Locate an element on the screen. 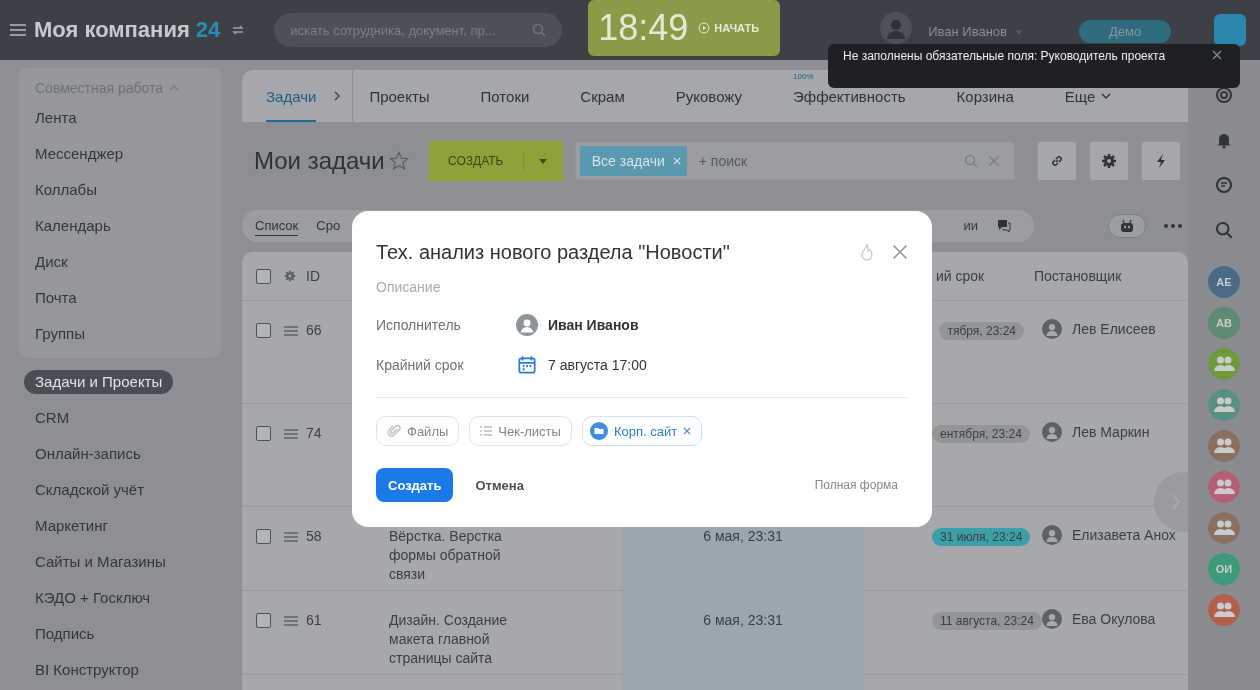 This screenshot has width=1260, height=690. table-cell-text: 58 is located at coordinates (314, 536).